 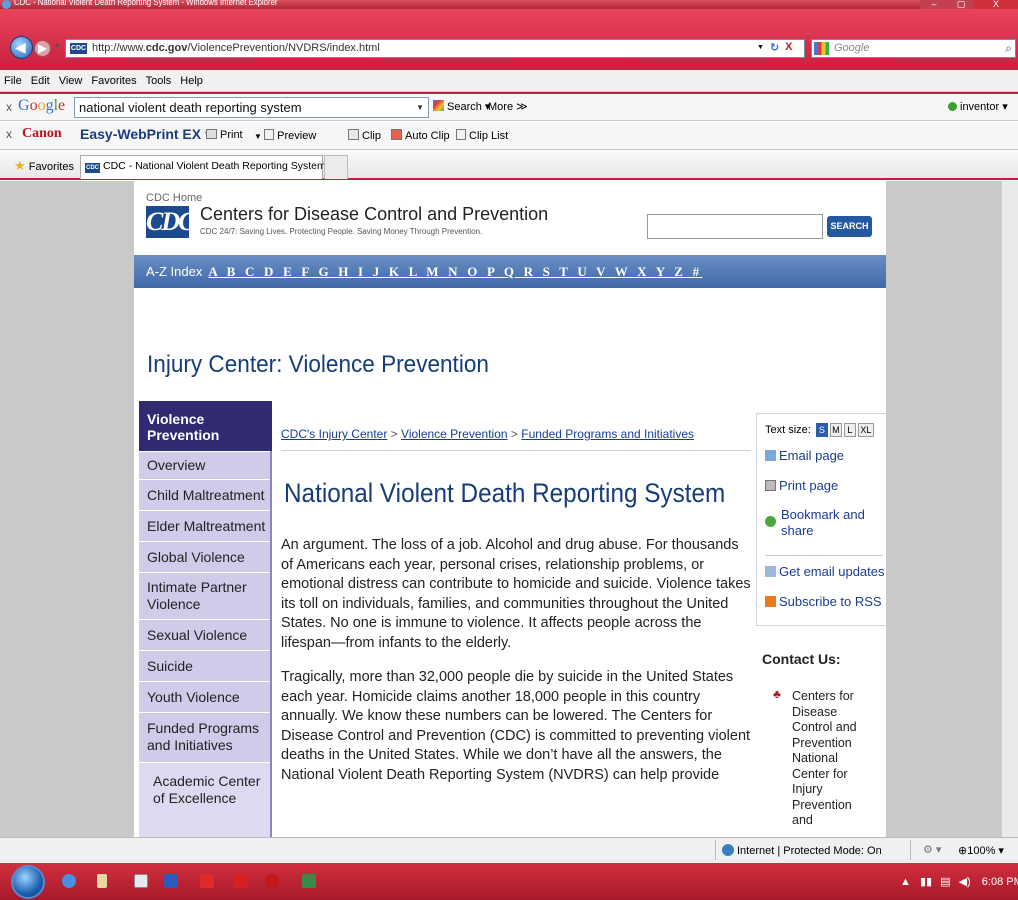 I want to click on canon-clip-button: Clip, so click(x=364, y=135).